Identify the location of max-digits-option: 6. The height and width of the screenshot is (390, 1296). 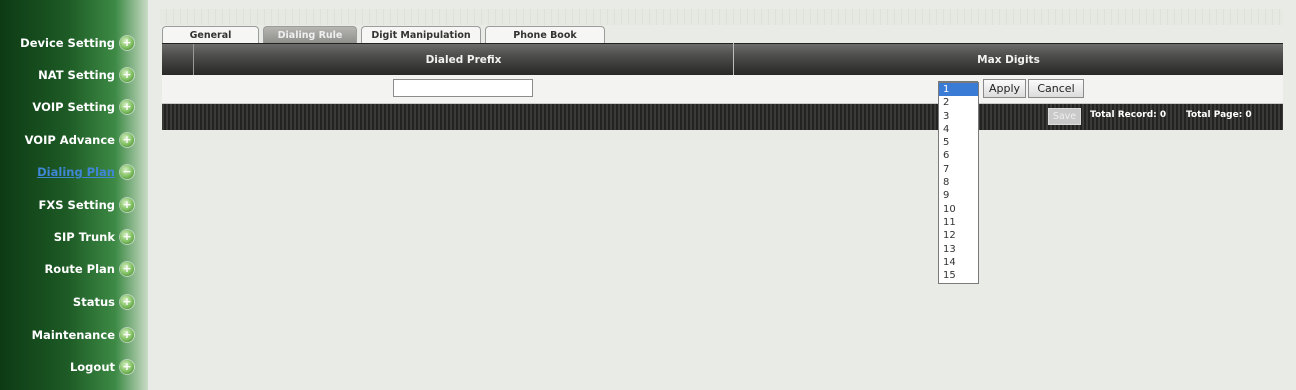
(958, 155).